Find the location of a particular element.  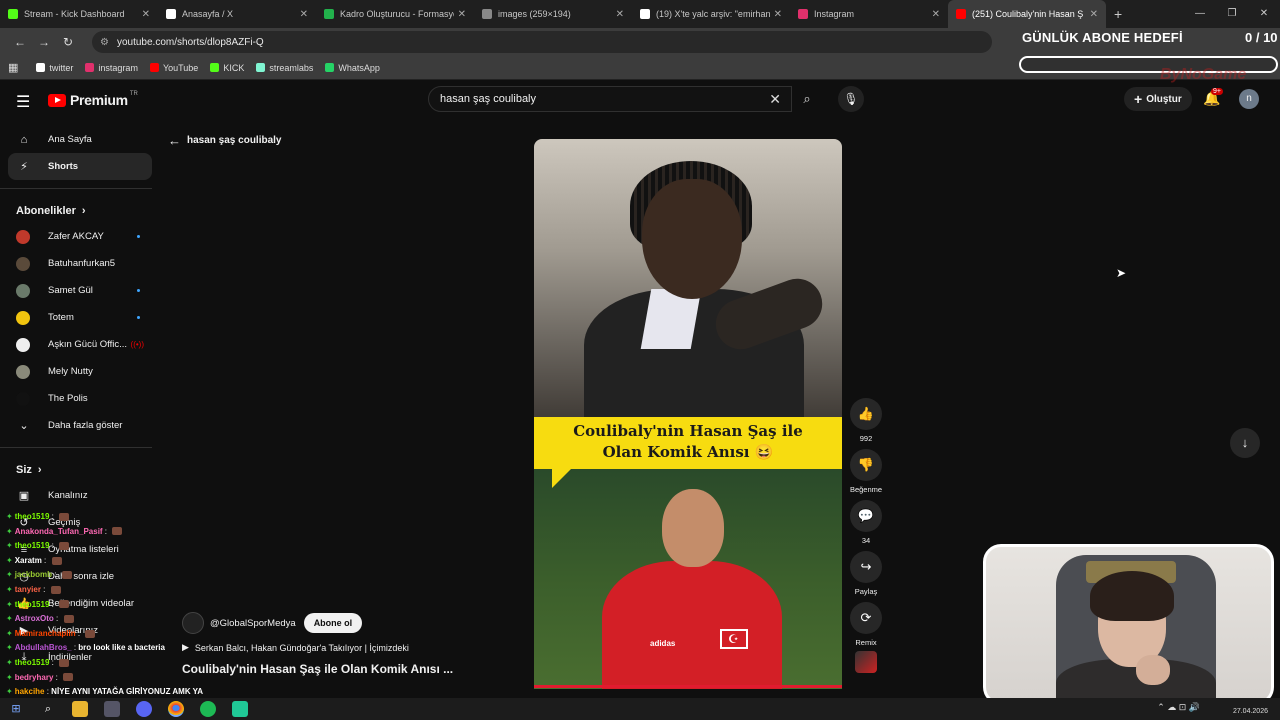

maximize-icon: ❐ is located at coordinates (1232, 14).